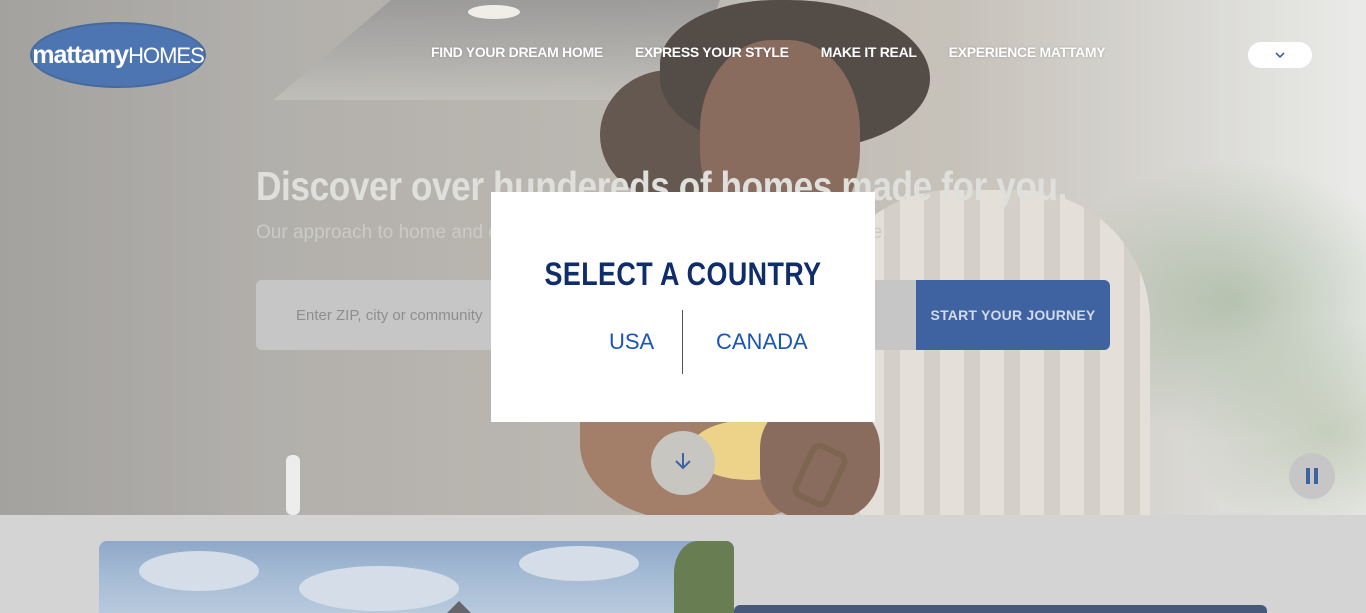  Describe the element at coordinates (762, 342) in the screenshot. I see `country-option-canada: CANADA` at that location.